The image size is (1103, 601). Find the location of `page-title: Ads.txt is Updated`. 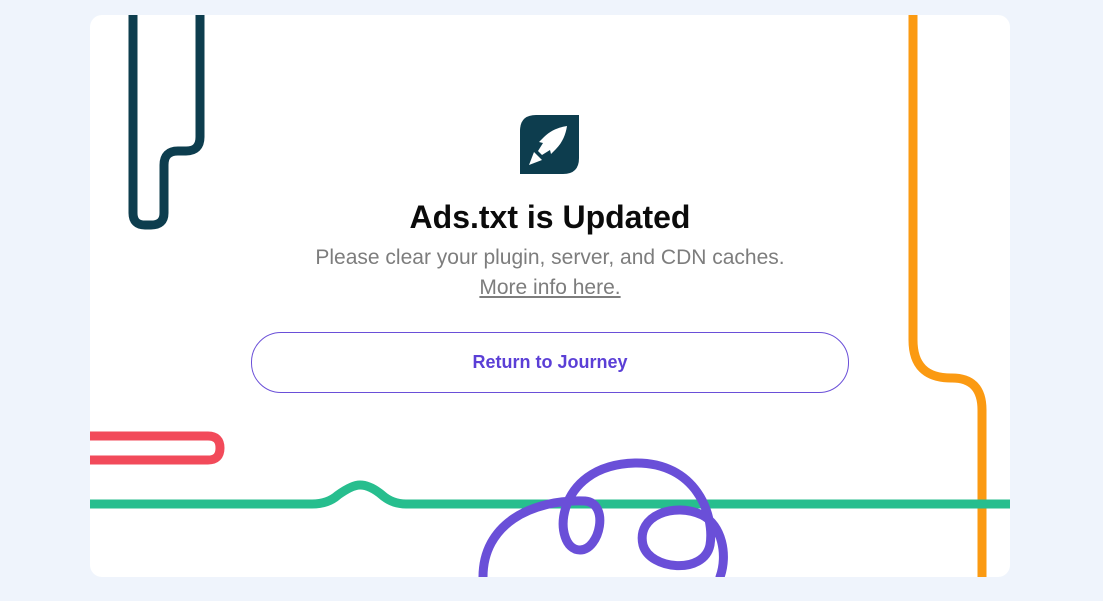

page-title: Ads.txt is Updated is located at coordinates (550, 217).